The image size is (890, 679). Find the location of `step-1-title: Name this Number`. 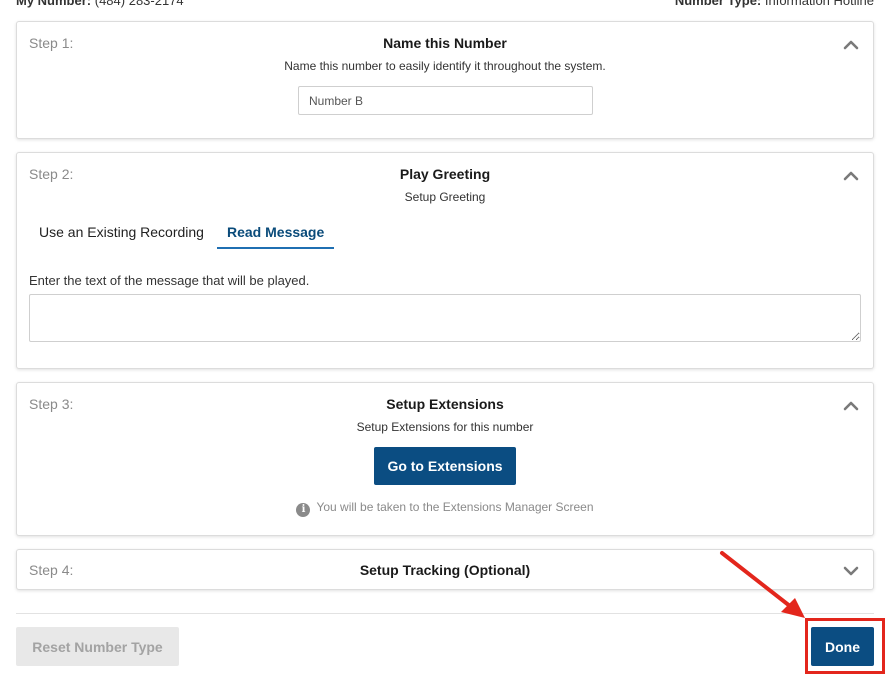

step-1-title: Name this Number is located at coordinates (445, 43).